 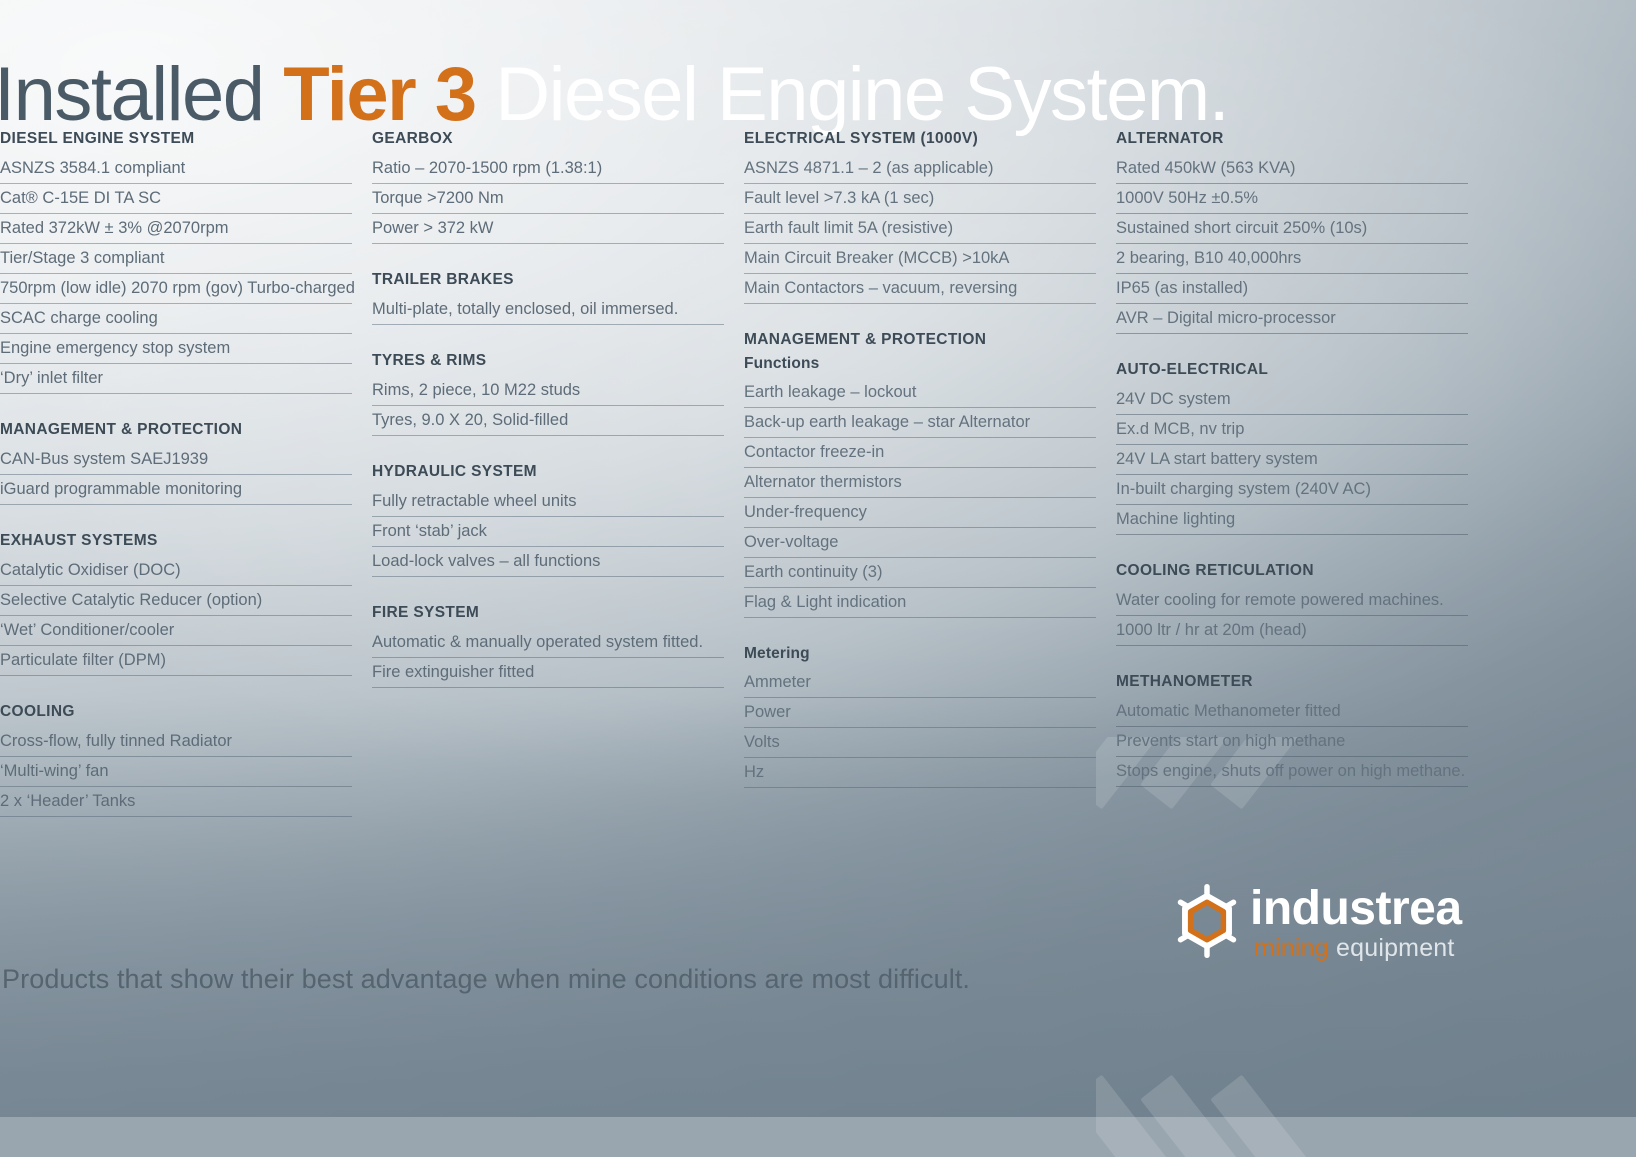 What do you see at coordinates (920, 773) in the screenshot?
I see `spec-item: Hz` at bounding box center [920, 773].